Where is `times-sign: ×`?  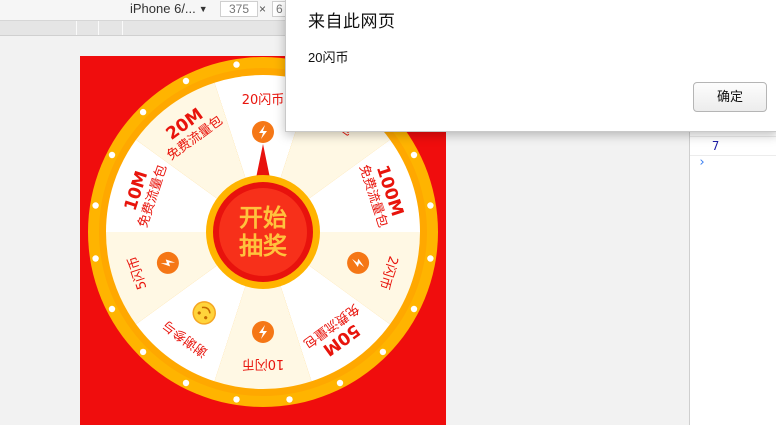
times-sign: × is located at coordinates (263, 9).